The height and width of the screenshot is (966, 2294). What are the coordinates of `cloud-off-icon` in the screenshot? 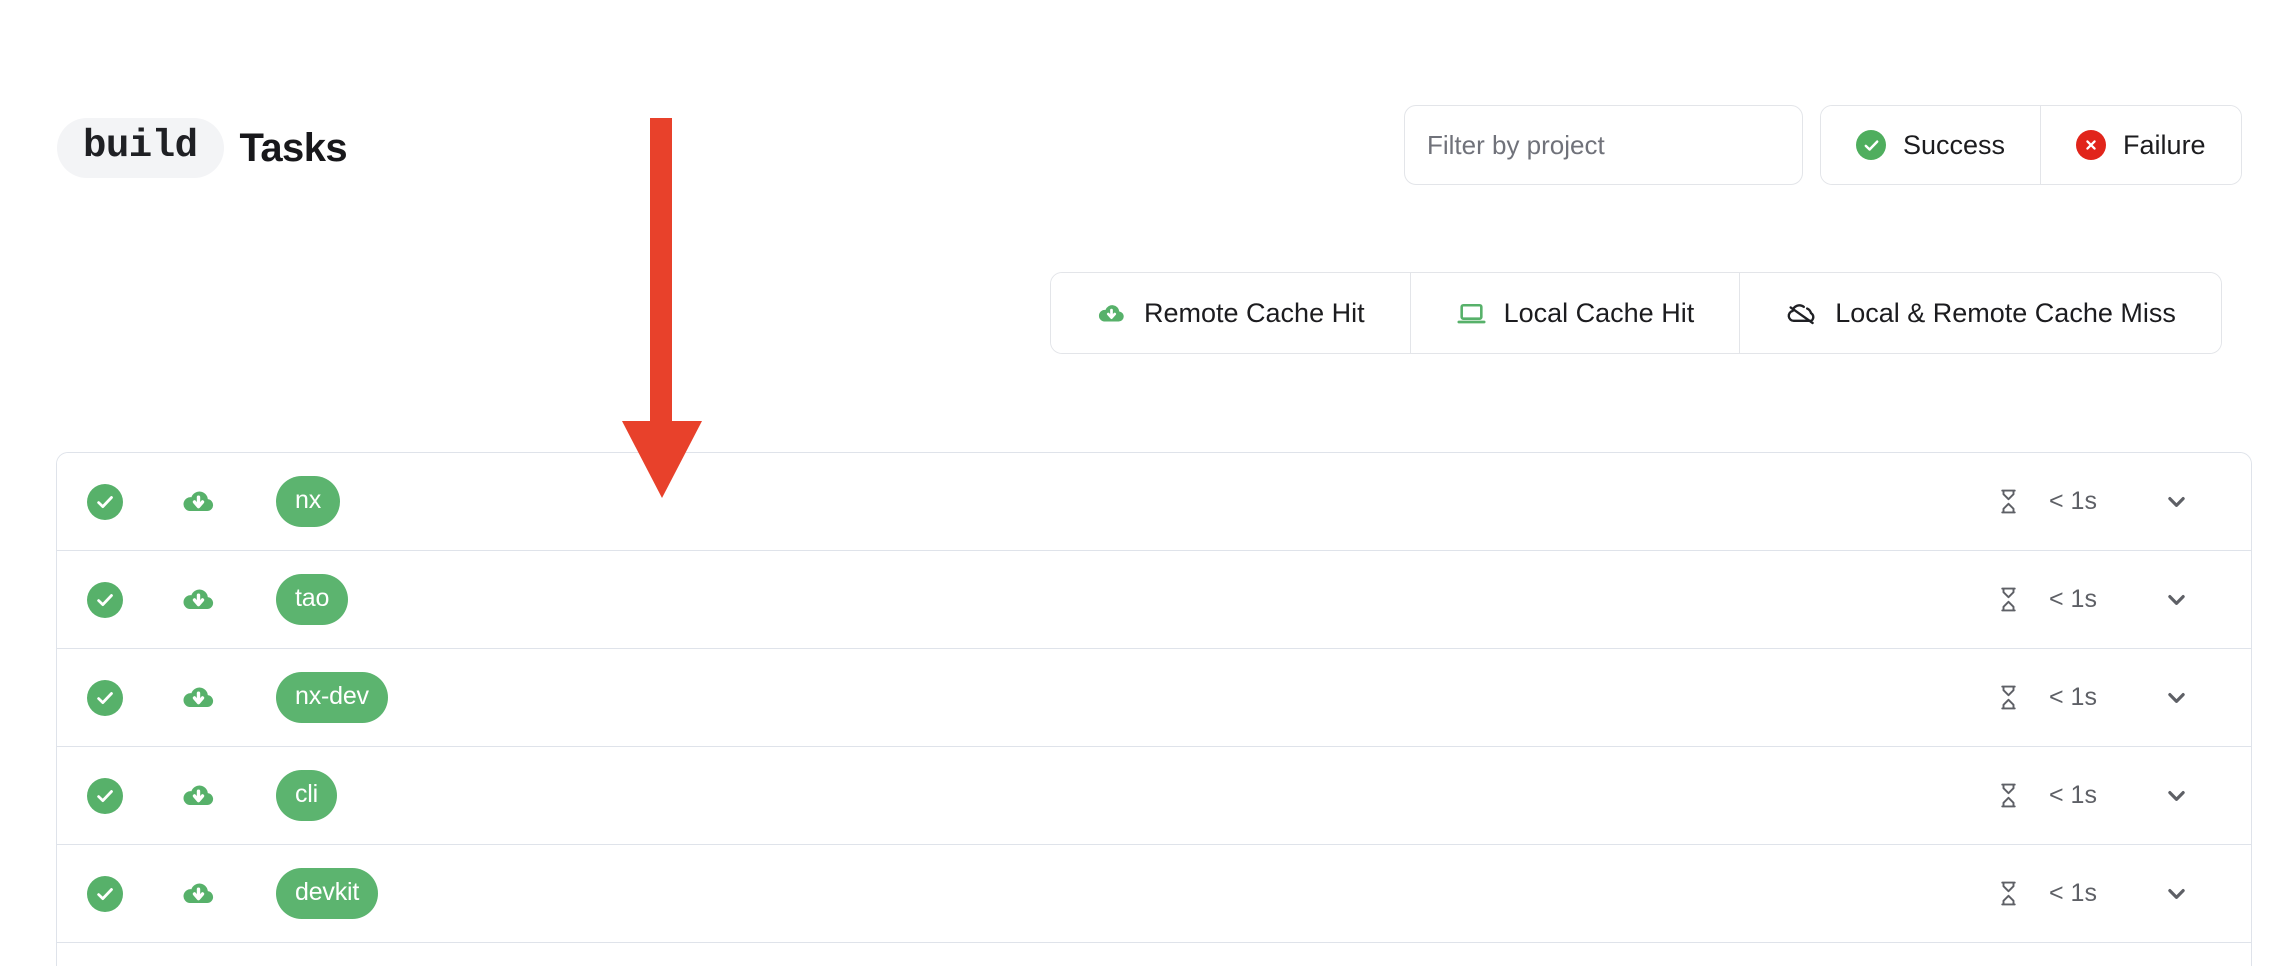 It's located at (1801, 313).